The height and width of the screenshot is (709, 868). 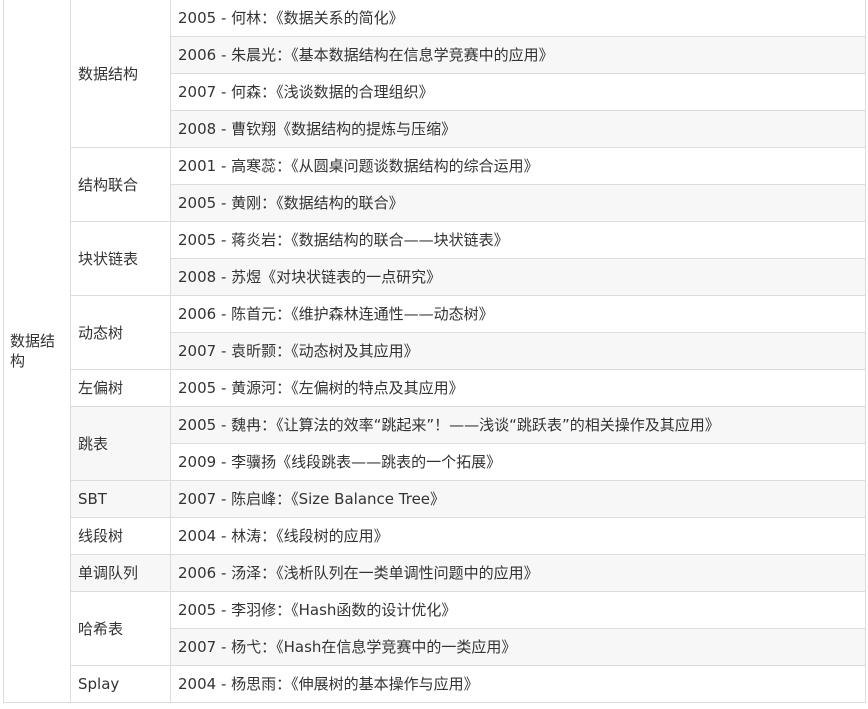 What do you see at coordinates (518, 314) in the screenshot?
I see `paper-cell: 2006 - 陈首元：《维护森林连通性——动态树》` at bounding box center [518, 314].